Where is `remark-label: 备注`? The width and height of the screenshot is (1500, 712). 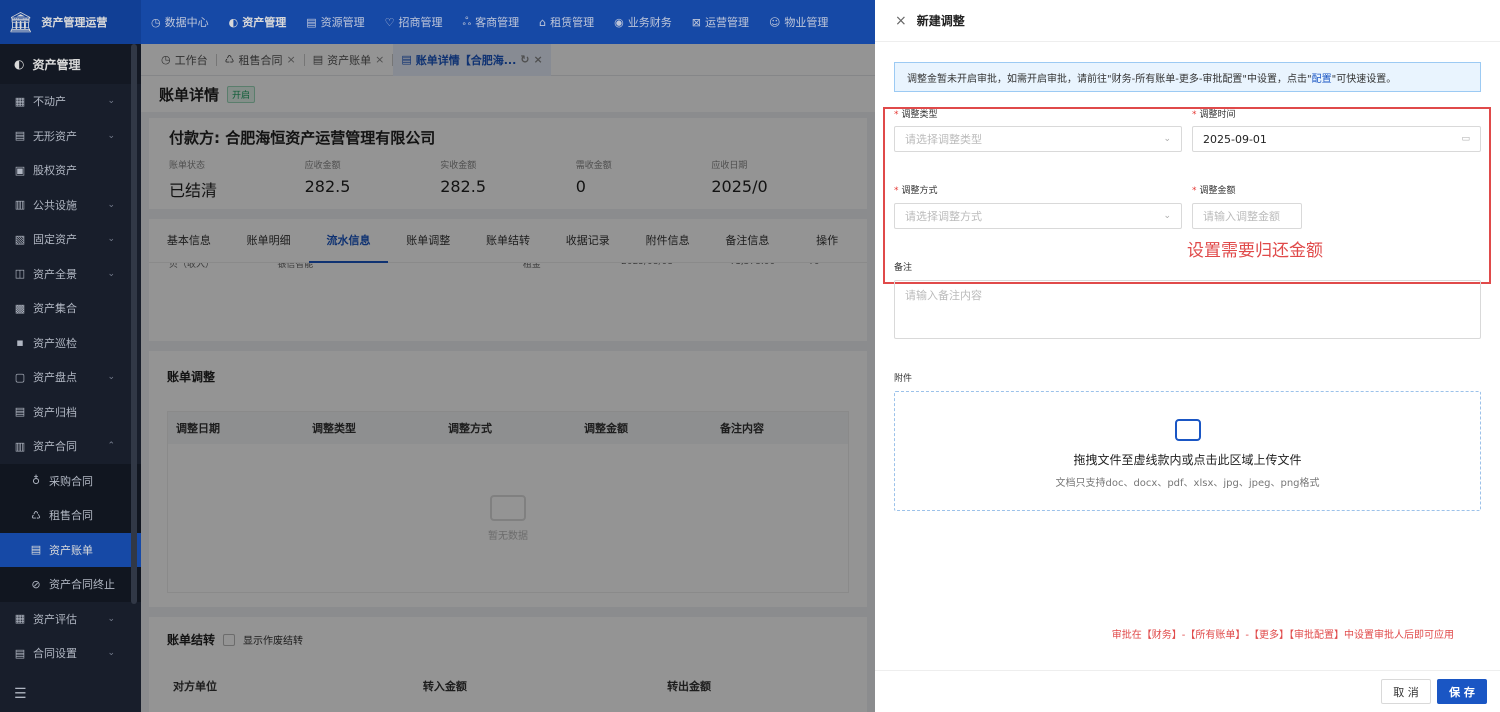
remark-label: 备注 is located at coordinates (903, 268).